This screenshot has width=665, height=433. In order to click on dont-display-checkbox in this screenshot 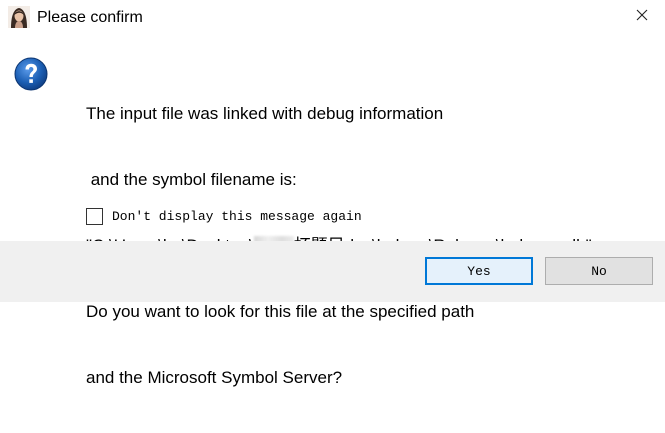, I will do `click(94, 216)`.